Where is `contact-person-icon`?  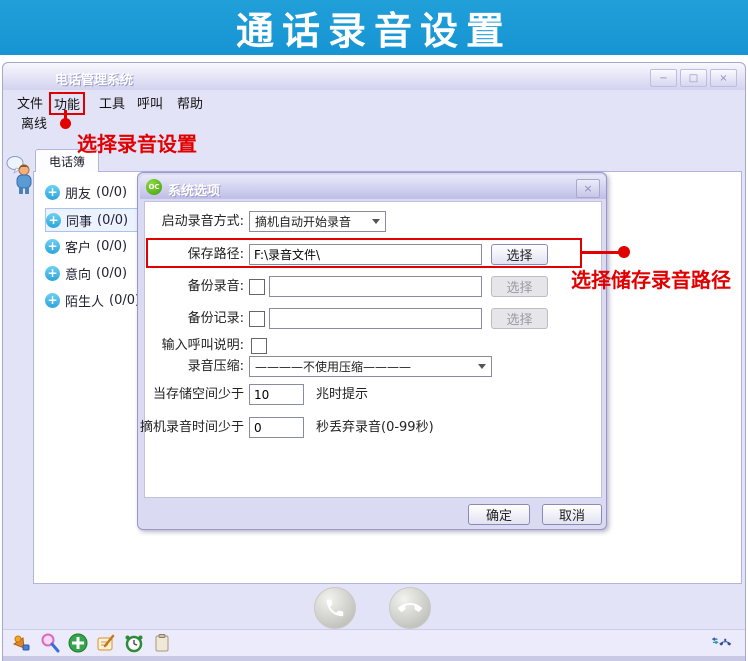
contact-person-icon is located at coordinates (22, 643).